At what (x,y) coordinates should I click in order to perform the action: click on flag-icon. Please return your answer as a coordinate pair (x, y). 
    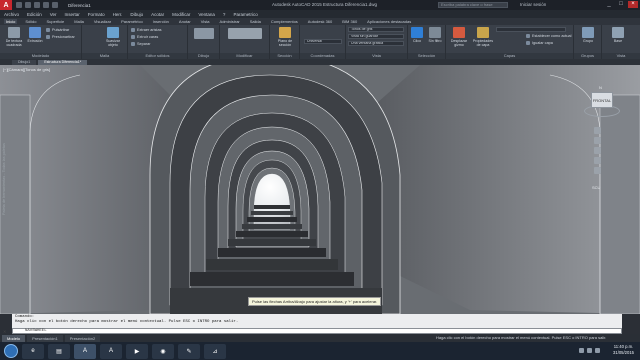
    Looking at the image, I should click on (597, 350).